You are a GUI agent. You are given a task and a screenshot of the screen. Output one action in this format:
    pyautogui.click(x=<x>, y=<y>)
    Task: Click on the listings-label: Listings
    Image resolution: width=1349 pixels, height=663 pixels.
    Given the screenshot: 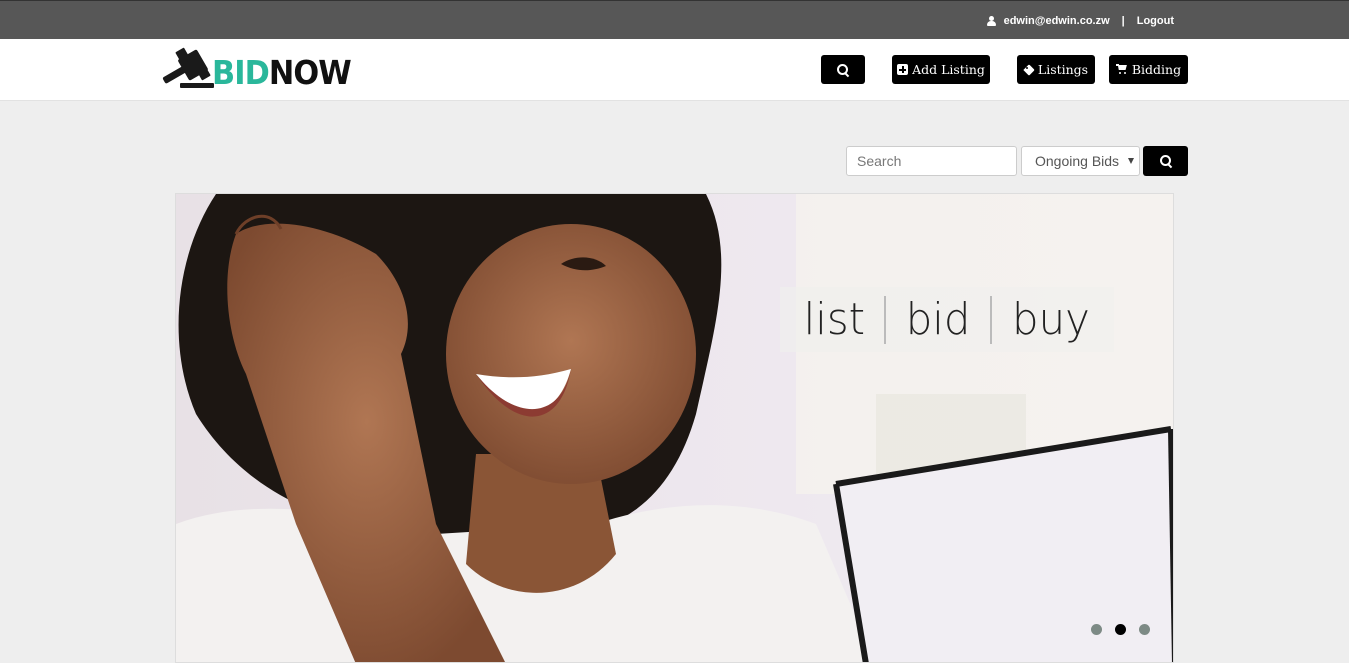 What is the action you would take?
    pyautogui.click(x=1063, y=69)
    